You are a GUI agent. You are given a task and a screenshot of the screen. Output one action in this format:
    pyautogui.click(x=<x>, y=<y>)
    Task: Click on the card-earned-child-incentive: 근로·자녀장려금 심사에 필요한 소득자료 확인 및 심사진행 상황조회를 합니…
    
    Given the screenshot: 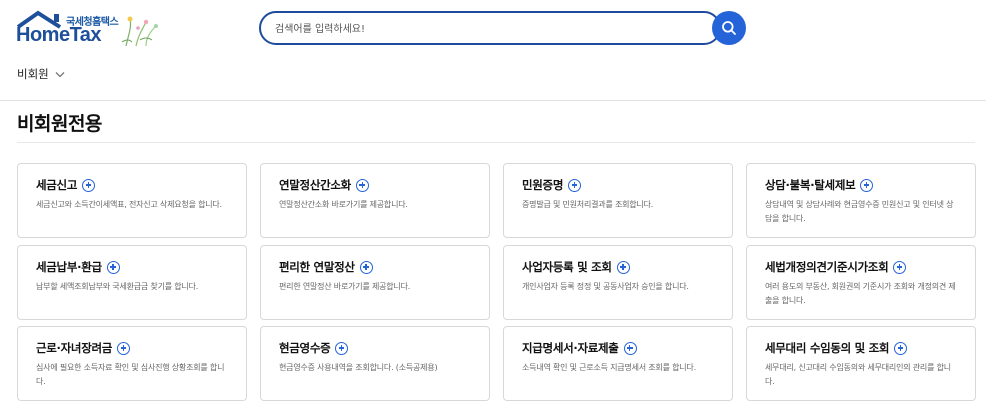 What is the action you would take?
    pyautogui.click(x=132, y=363)
    